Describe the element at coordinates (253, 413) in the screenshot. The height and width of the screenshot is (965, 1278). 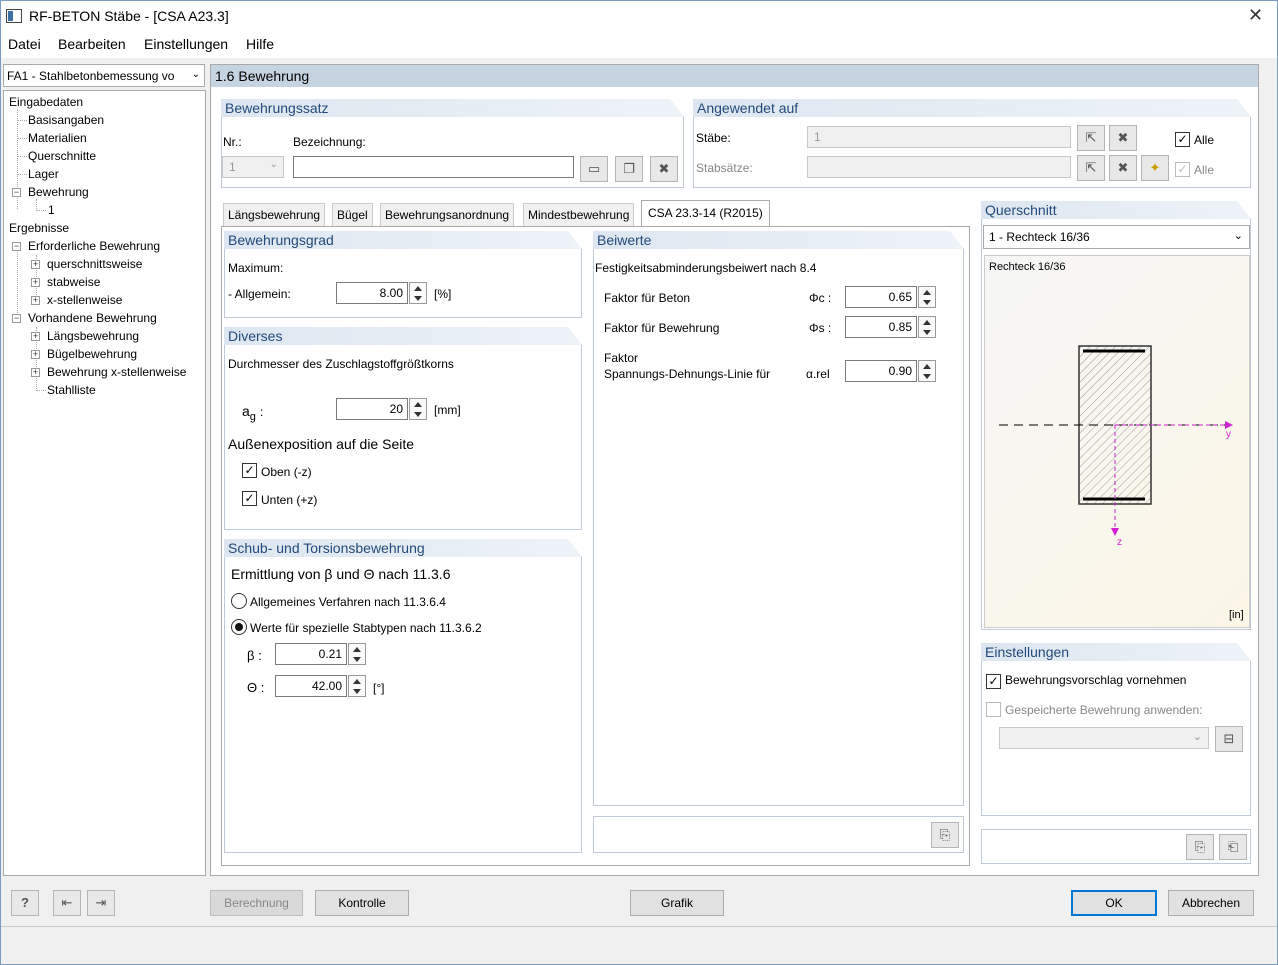
I see `ag-label: ag :` at that location.